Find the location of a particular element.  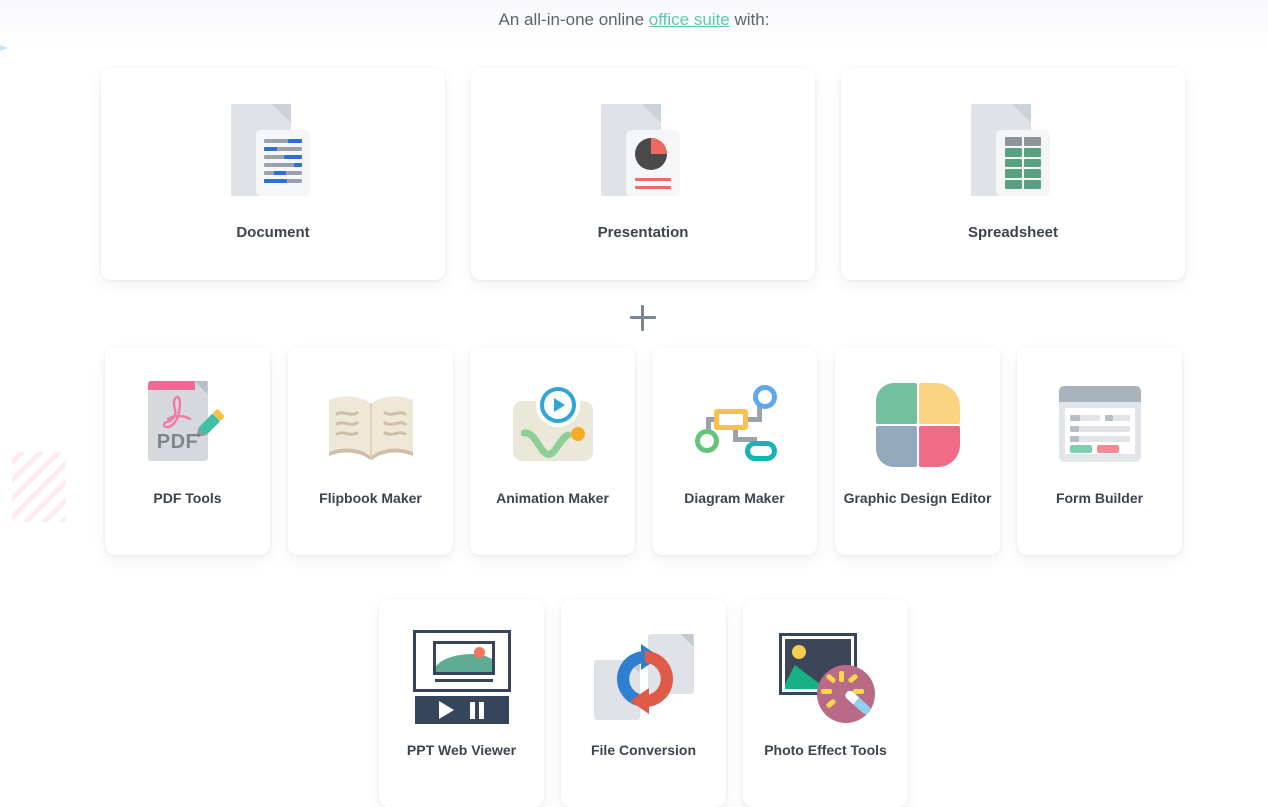

app-card-label: Form Builder is located at coordinates (1099, 498).